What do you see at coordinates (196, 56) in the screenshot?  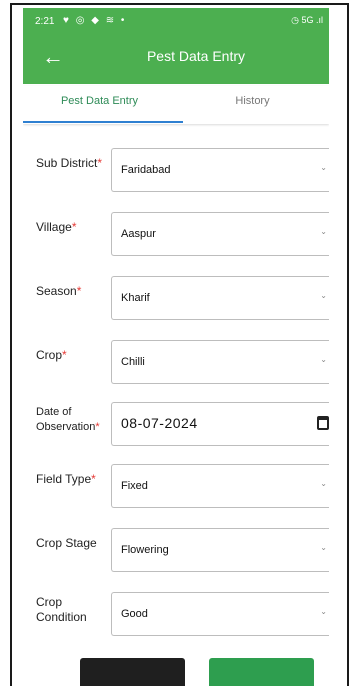 I see `page-title: Pest Data Entry` at bounding box center [196, 56].